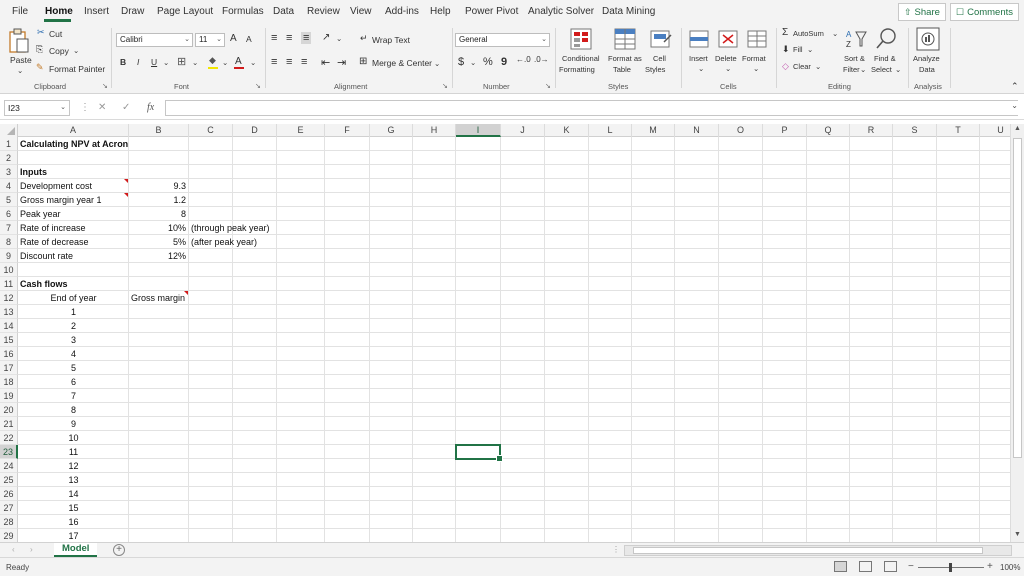 The width and height of the screenshot is (1024, 576). What do you see at coordinates (20, 11) in the screenshot?
I see `tab-file: File` at bounding box center [20, 11].